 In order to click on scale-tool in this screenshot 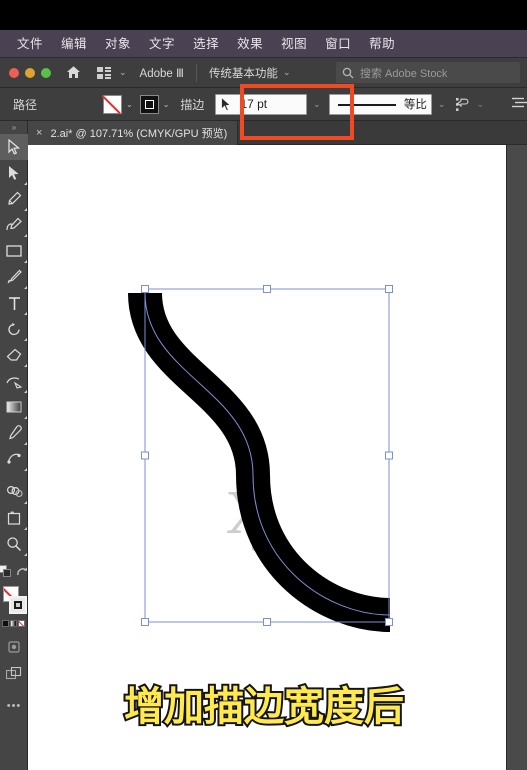, I will do `click(14, 381)`.